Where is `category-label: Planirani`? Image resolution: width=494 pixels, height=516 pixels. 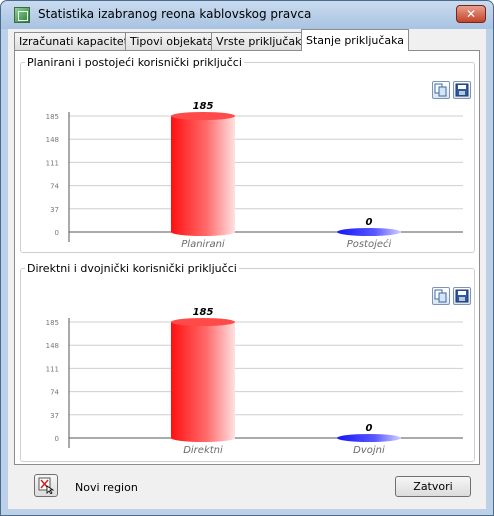 category-label: Planirani is located at coordinates (203, 244).